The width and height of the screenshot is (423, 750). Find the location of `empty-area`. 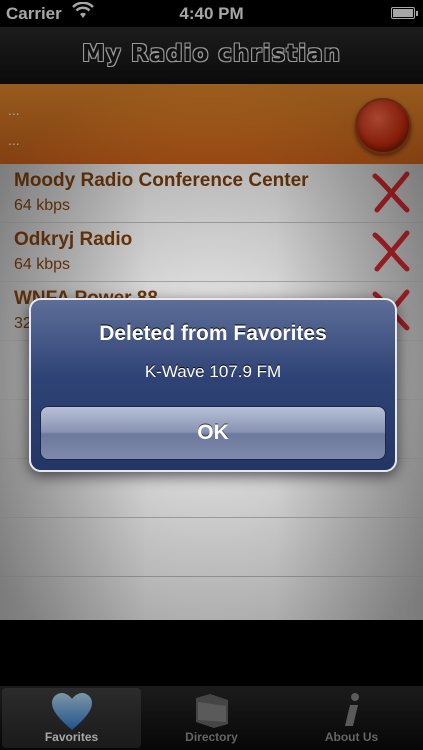

empty-area is located at coordinates (211, 653).